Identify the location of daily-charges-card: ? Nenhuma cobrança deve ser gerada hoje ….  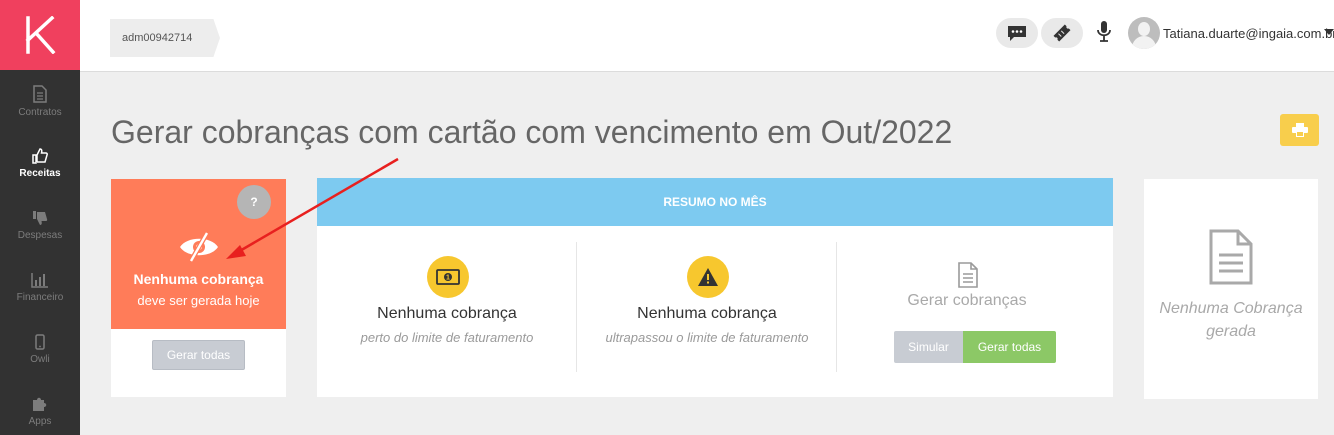
(198, 288).